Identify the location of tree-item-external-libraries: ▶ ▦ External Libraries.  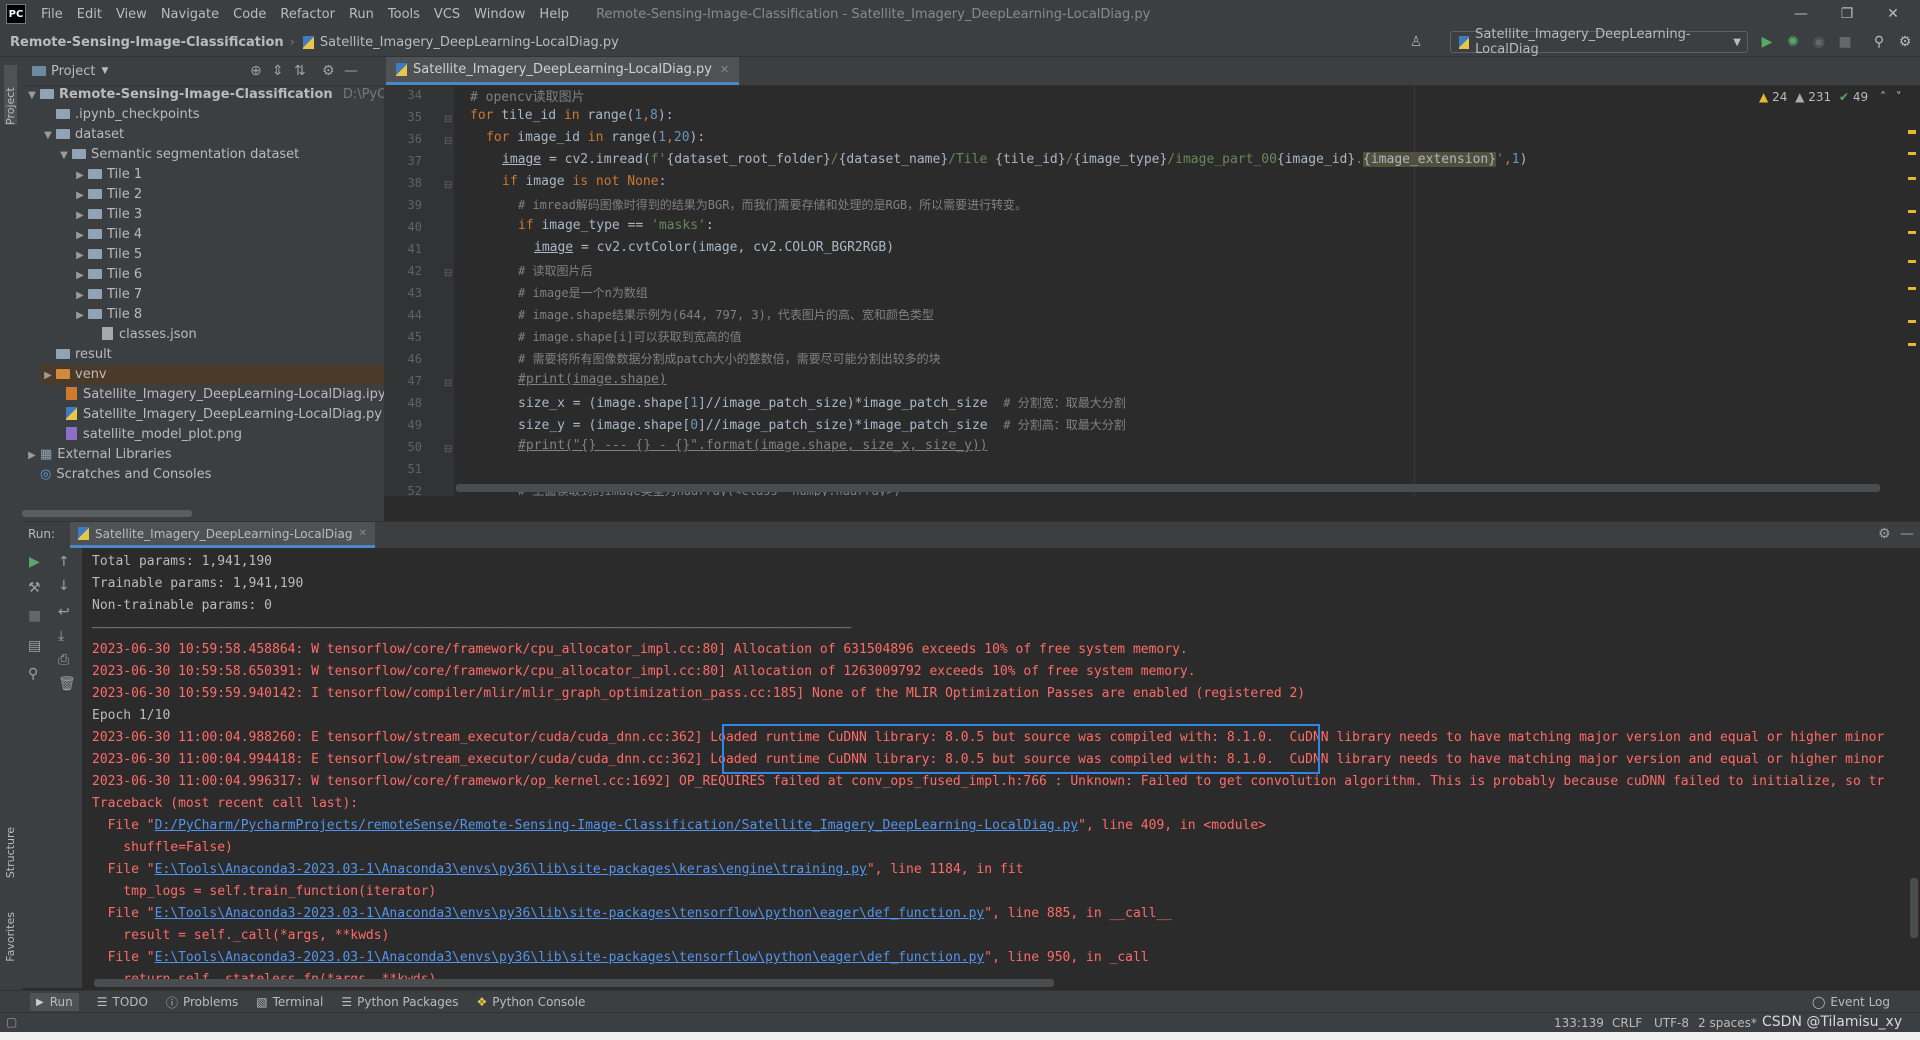
(97, 455).